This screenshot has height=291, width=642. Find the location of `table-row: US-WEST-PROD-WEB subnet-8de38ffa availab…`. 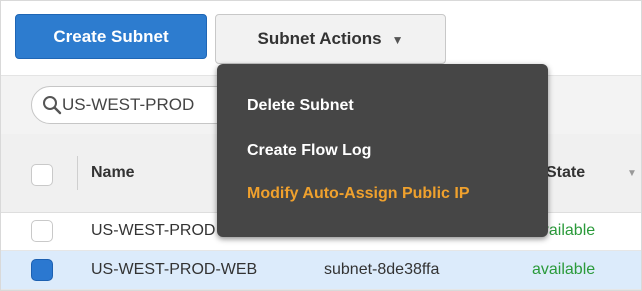

table-row: US-WEST-PROD-WEB subnet-8de38ffa availab… is located at coordinates (321, 270).